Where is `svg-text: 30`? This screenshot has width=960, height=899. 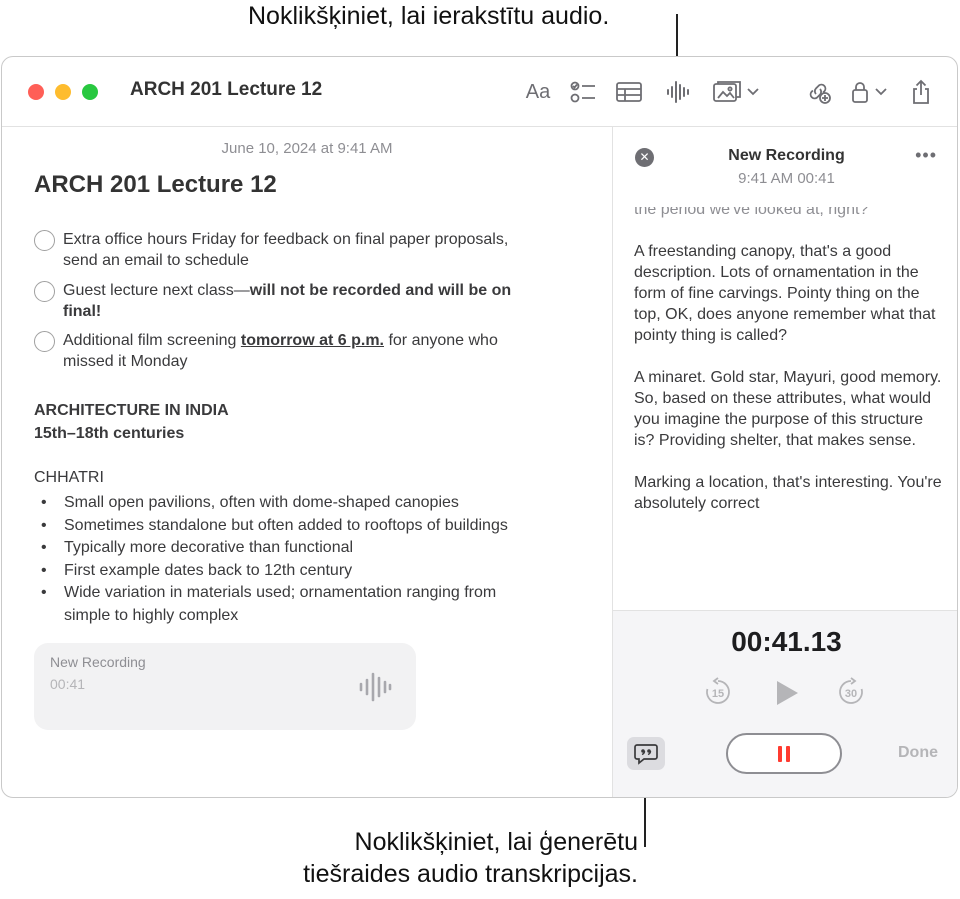 svg-text: 30 is located at coordinates (851, 694).